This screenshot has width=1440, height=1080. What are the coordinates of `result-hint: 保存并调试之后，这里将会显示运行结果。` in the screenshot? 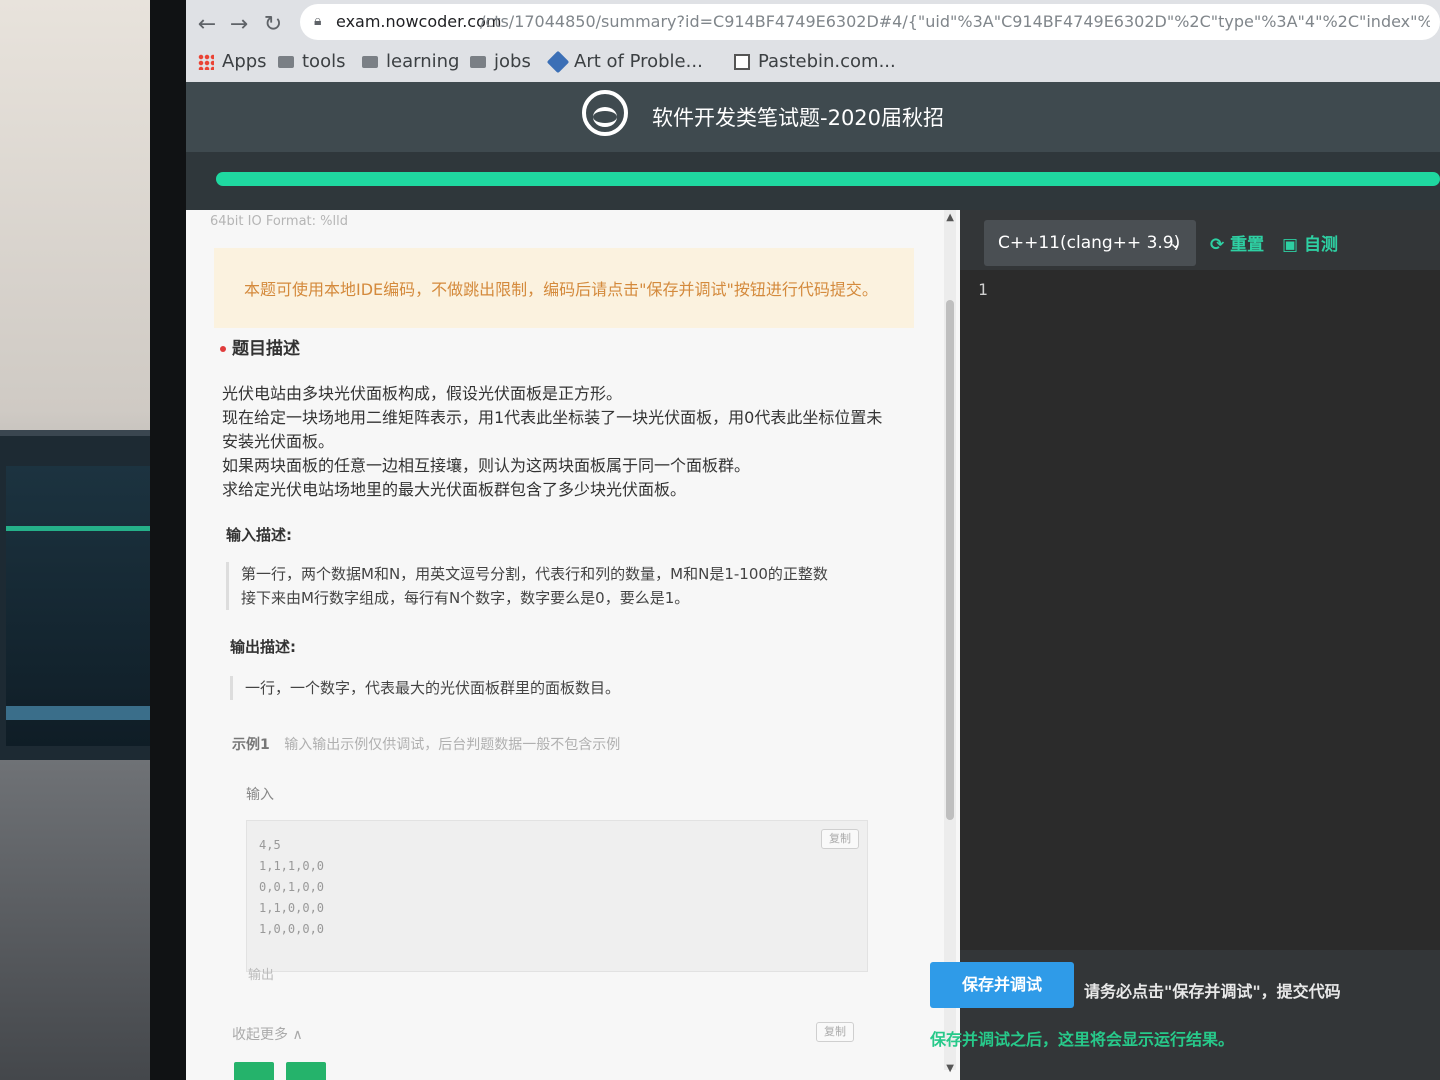 It's located at (1082, 1039).